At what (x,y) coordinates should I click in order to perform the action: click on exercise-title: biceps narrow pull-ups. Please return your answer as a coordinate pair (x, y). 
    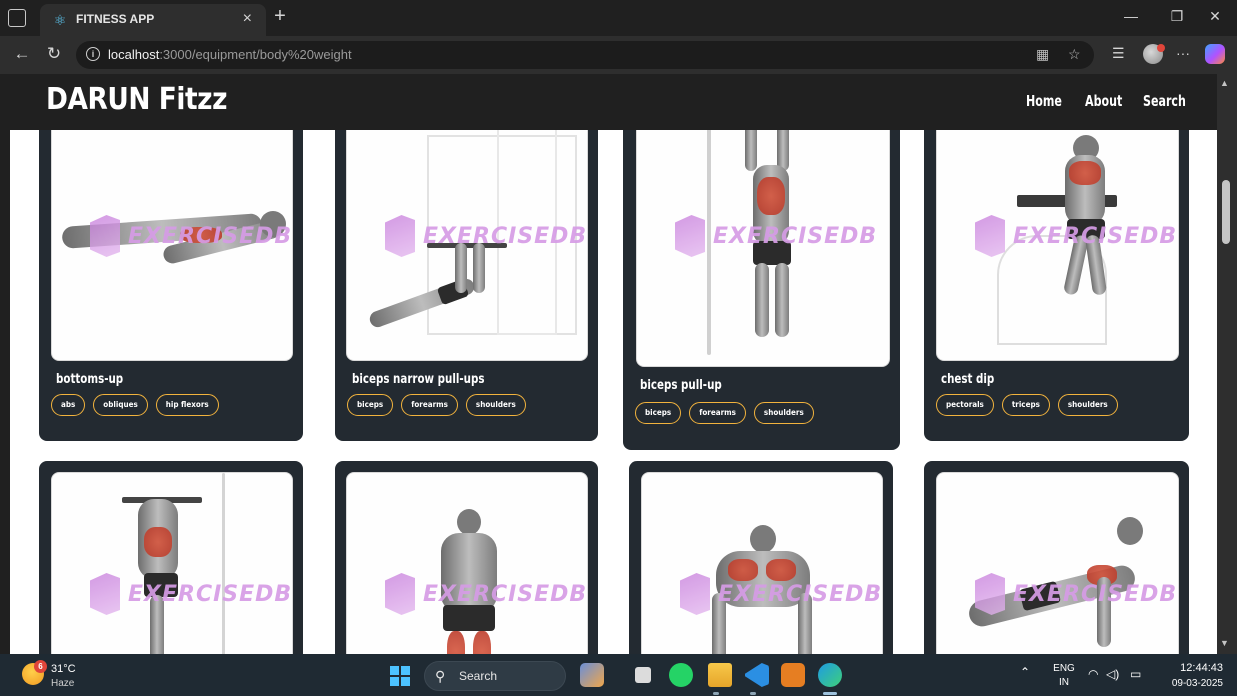
    Looking at the image, I should click on (418, 379).